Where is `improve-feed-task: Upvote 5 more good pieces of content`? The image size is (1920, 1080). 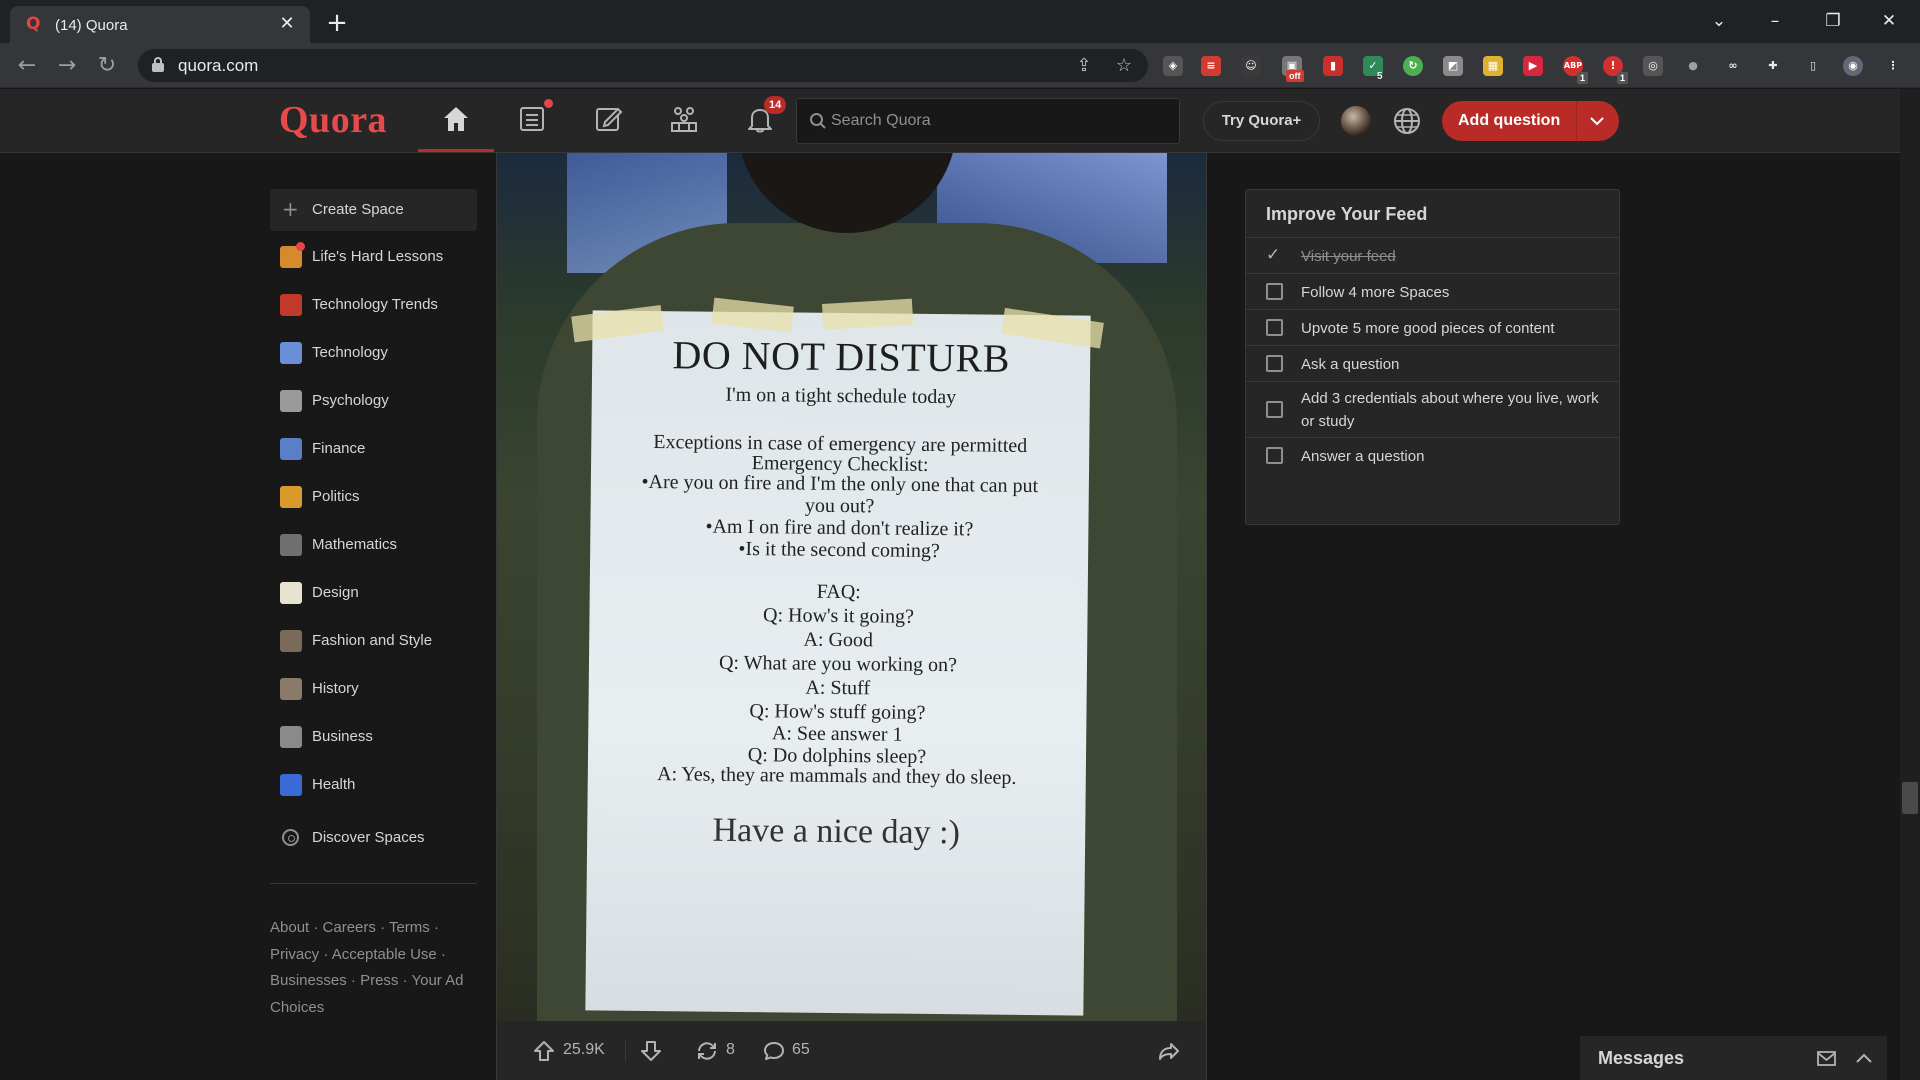 improve-feed-task: Upvote 5 more good pieces of content is located at coordinates (1432, 328).